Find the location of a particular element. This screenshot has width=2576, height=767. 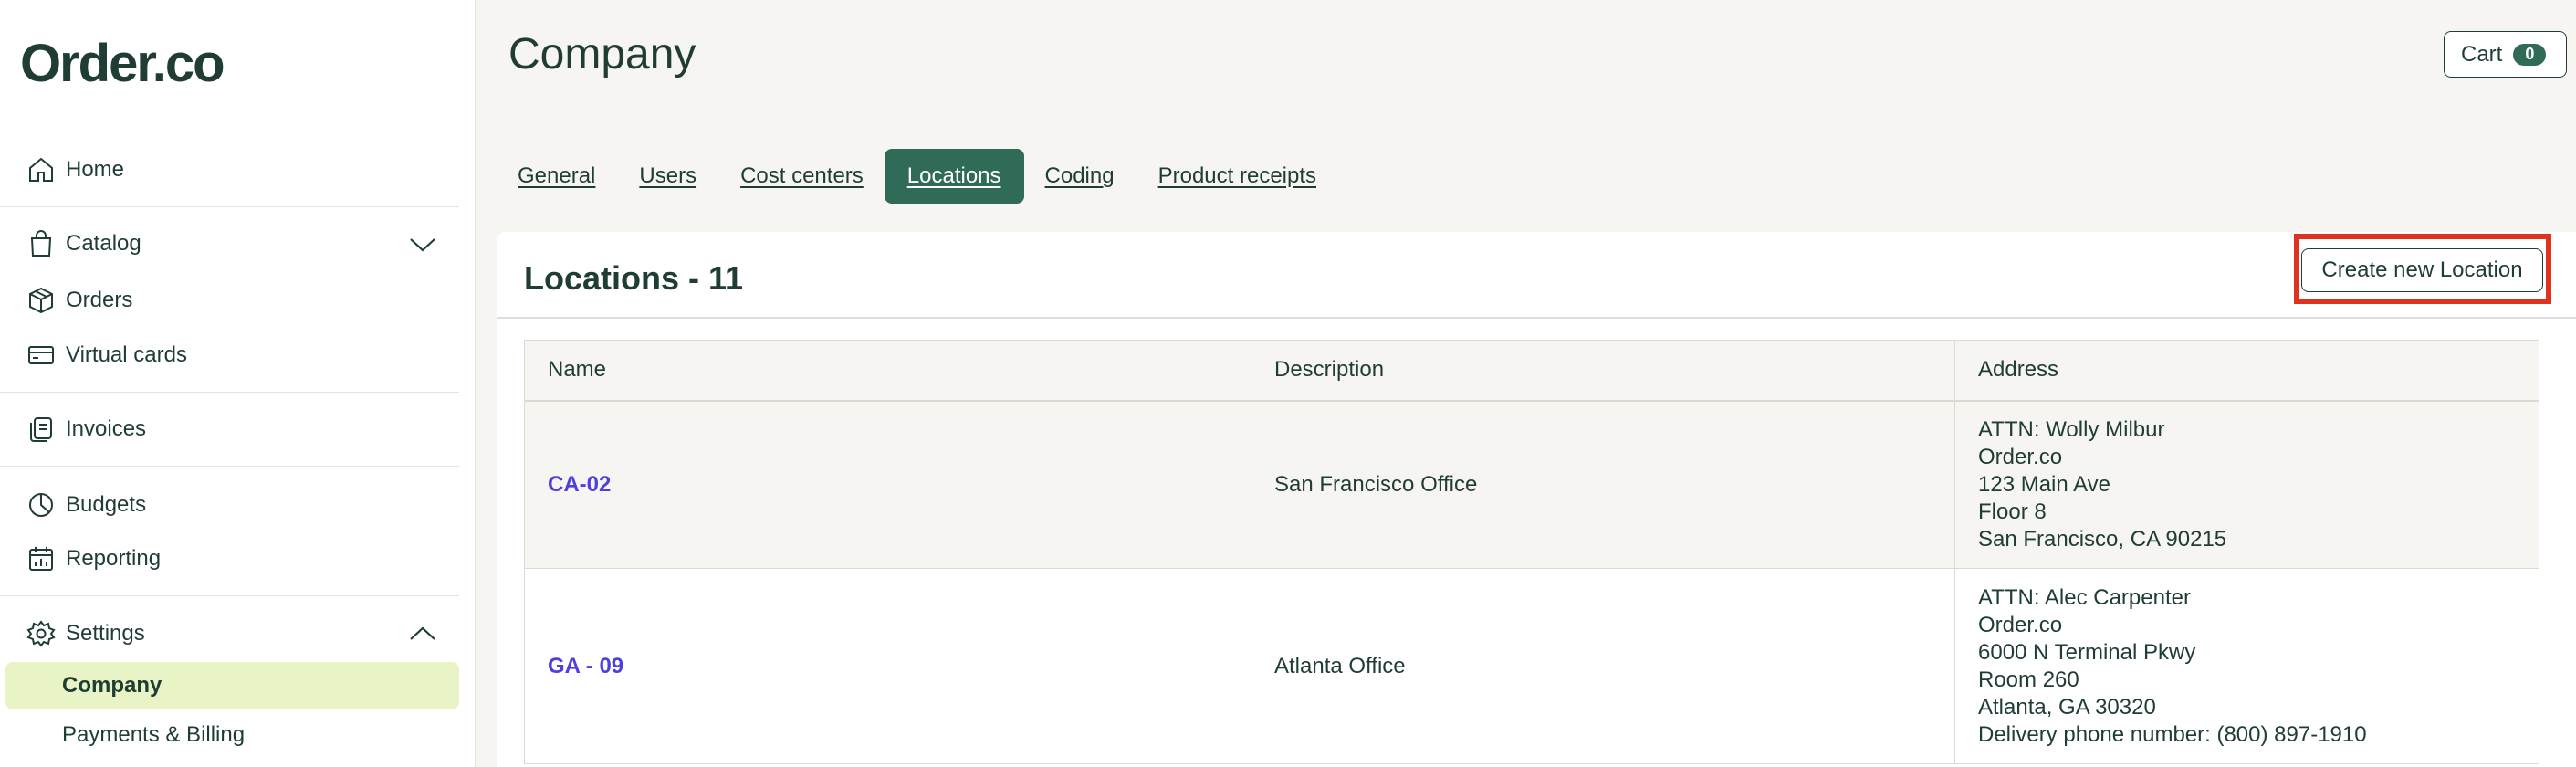

location-name-link: CA-02 is located at coordinates (580, 484).